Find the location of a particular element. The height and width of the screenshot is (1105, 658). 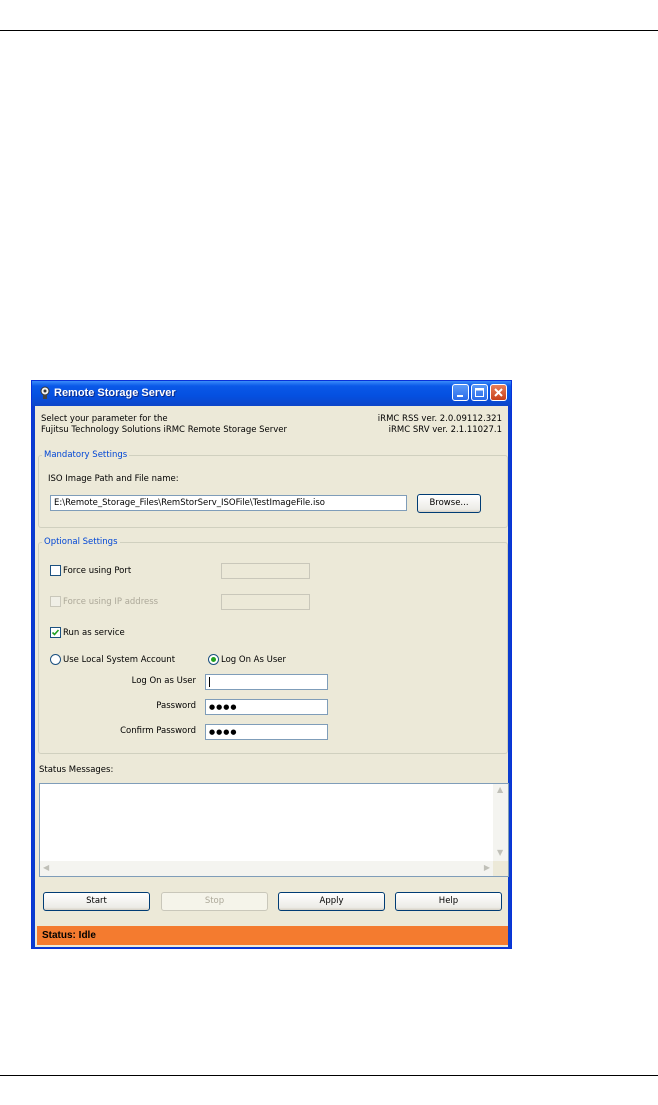

stop-button: Stop is located at coordinates (214, 901).